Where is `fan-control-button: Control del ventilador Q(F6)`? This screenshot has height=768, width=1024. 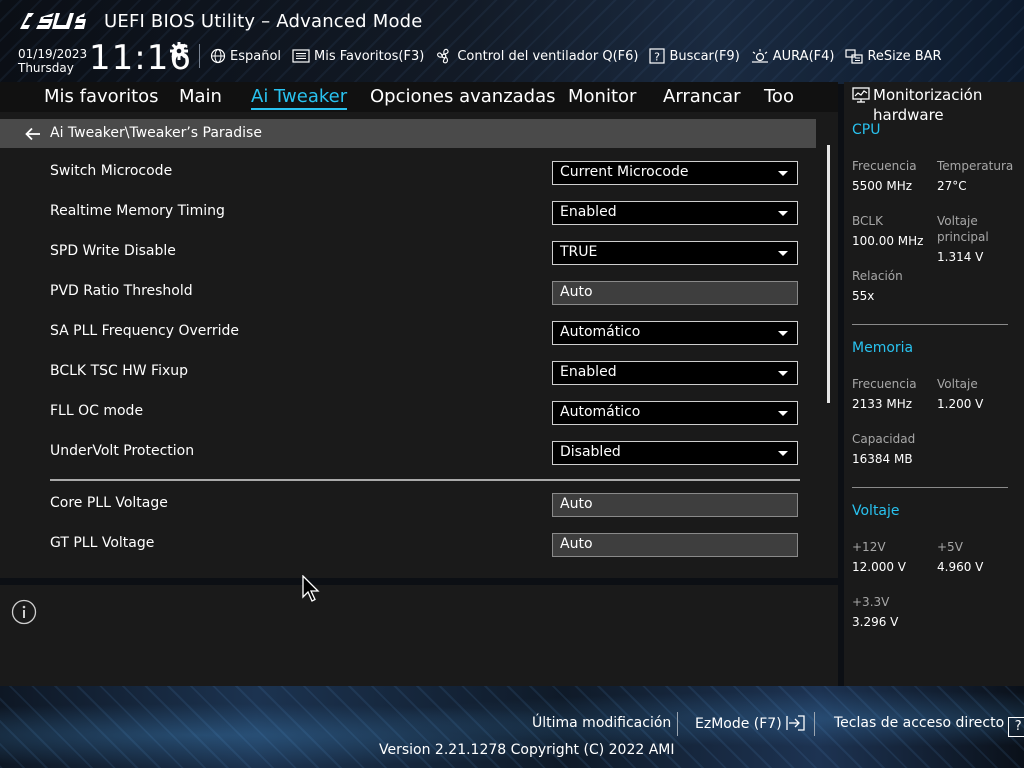
fan-control-button: Control del ventilador Q(F6) is located at coordinates (536, 56).